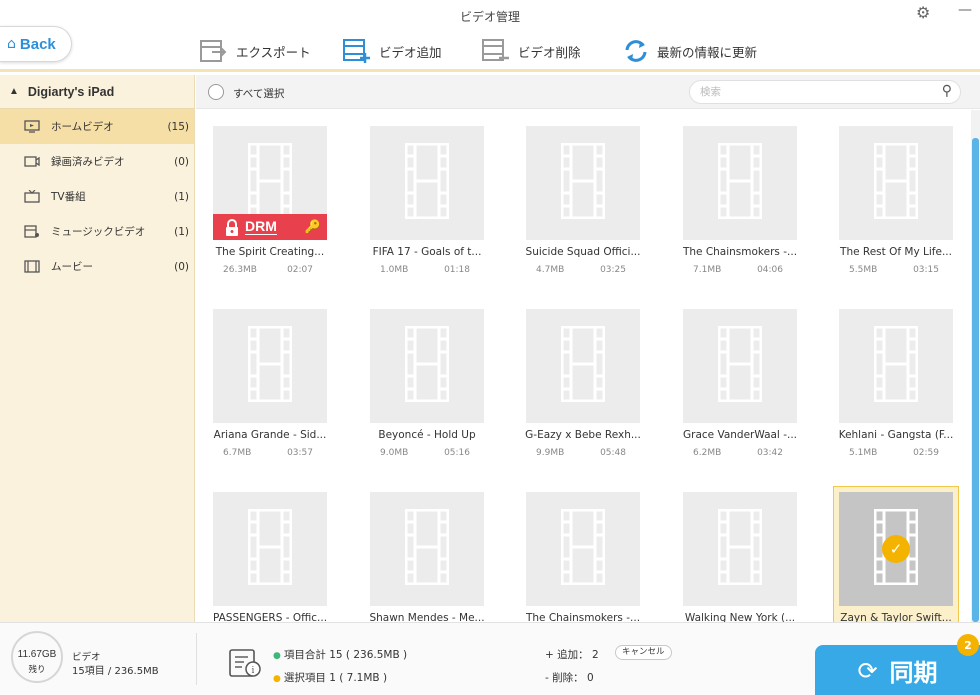 The width and height of the screenshot is (980, 695). Describe the element at coordinates (578, 655) in the screenshot. I see `add-count-text: 追加： 2` at that location.